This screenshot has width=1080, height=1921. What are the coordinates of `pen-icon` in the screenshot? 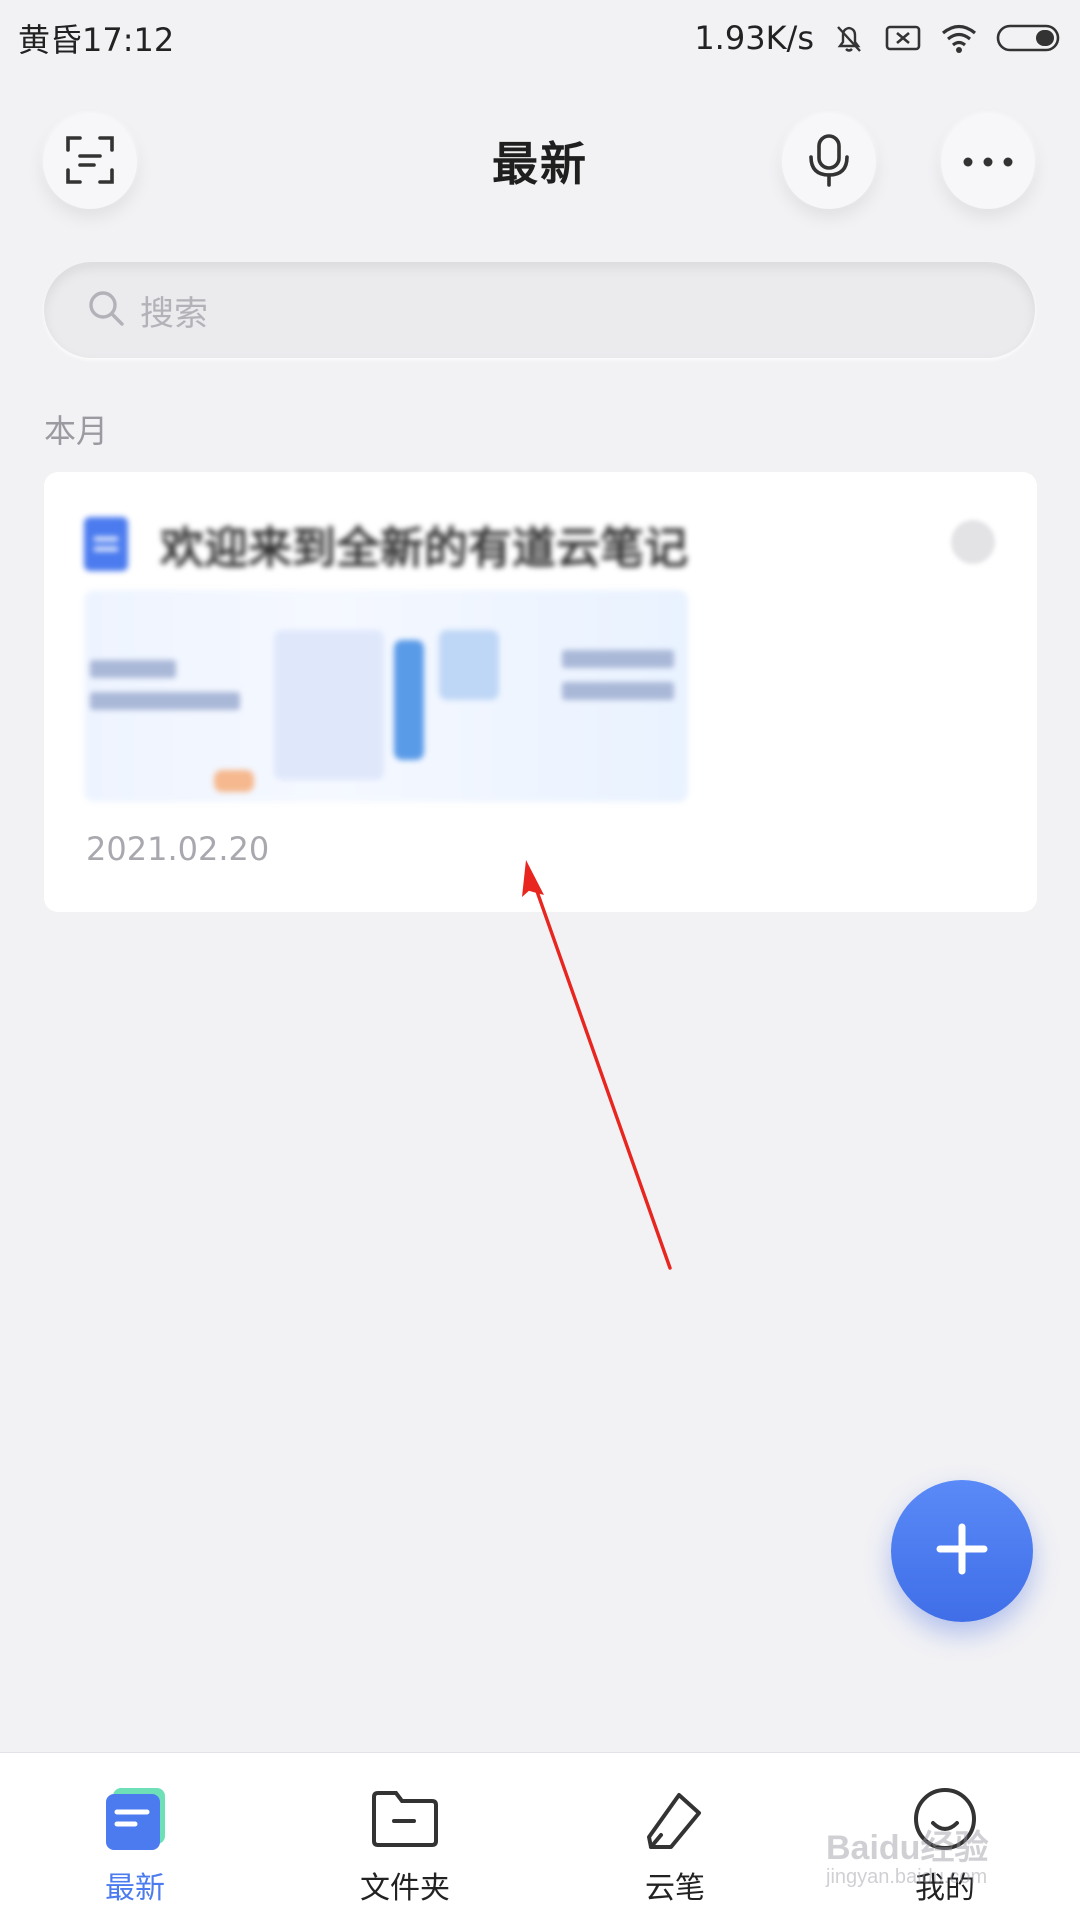 It's located at (675, 1819).